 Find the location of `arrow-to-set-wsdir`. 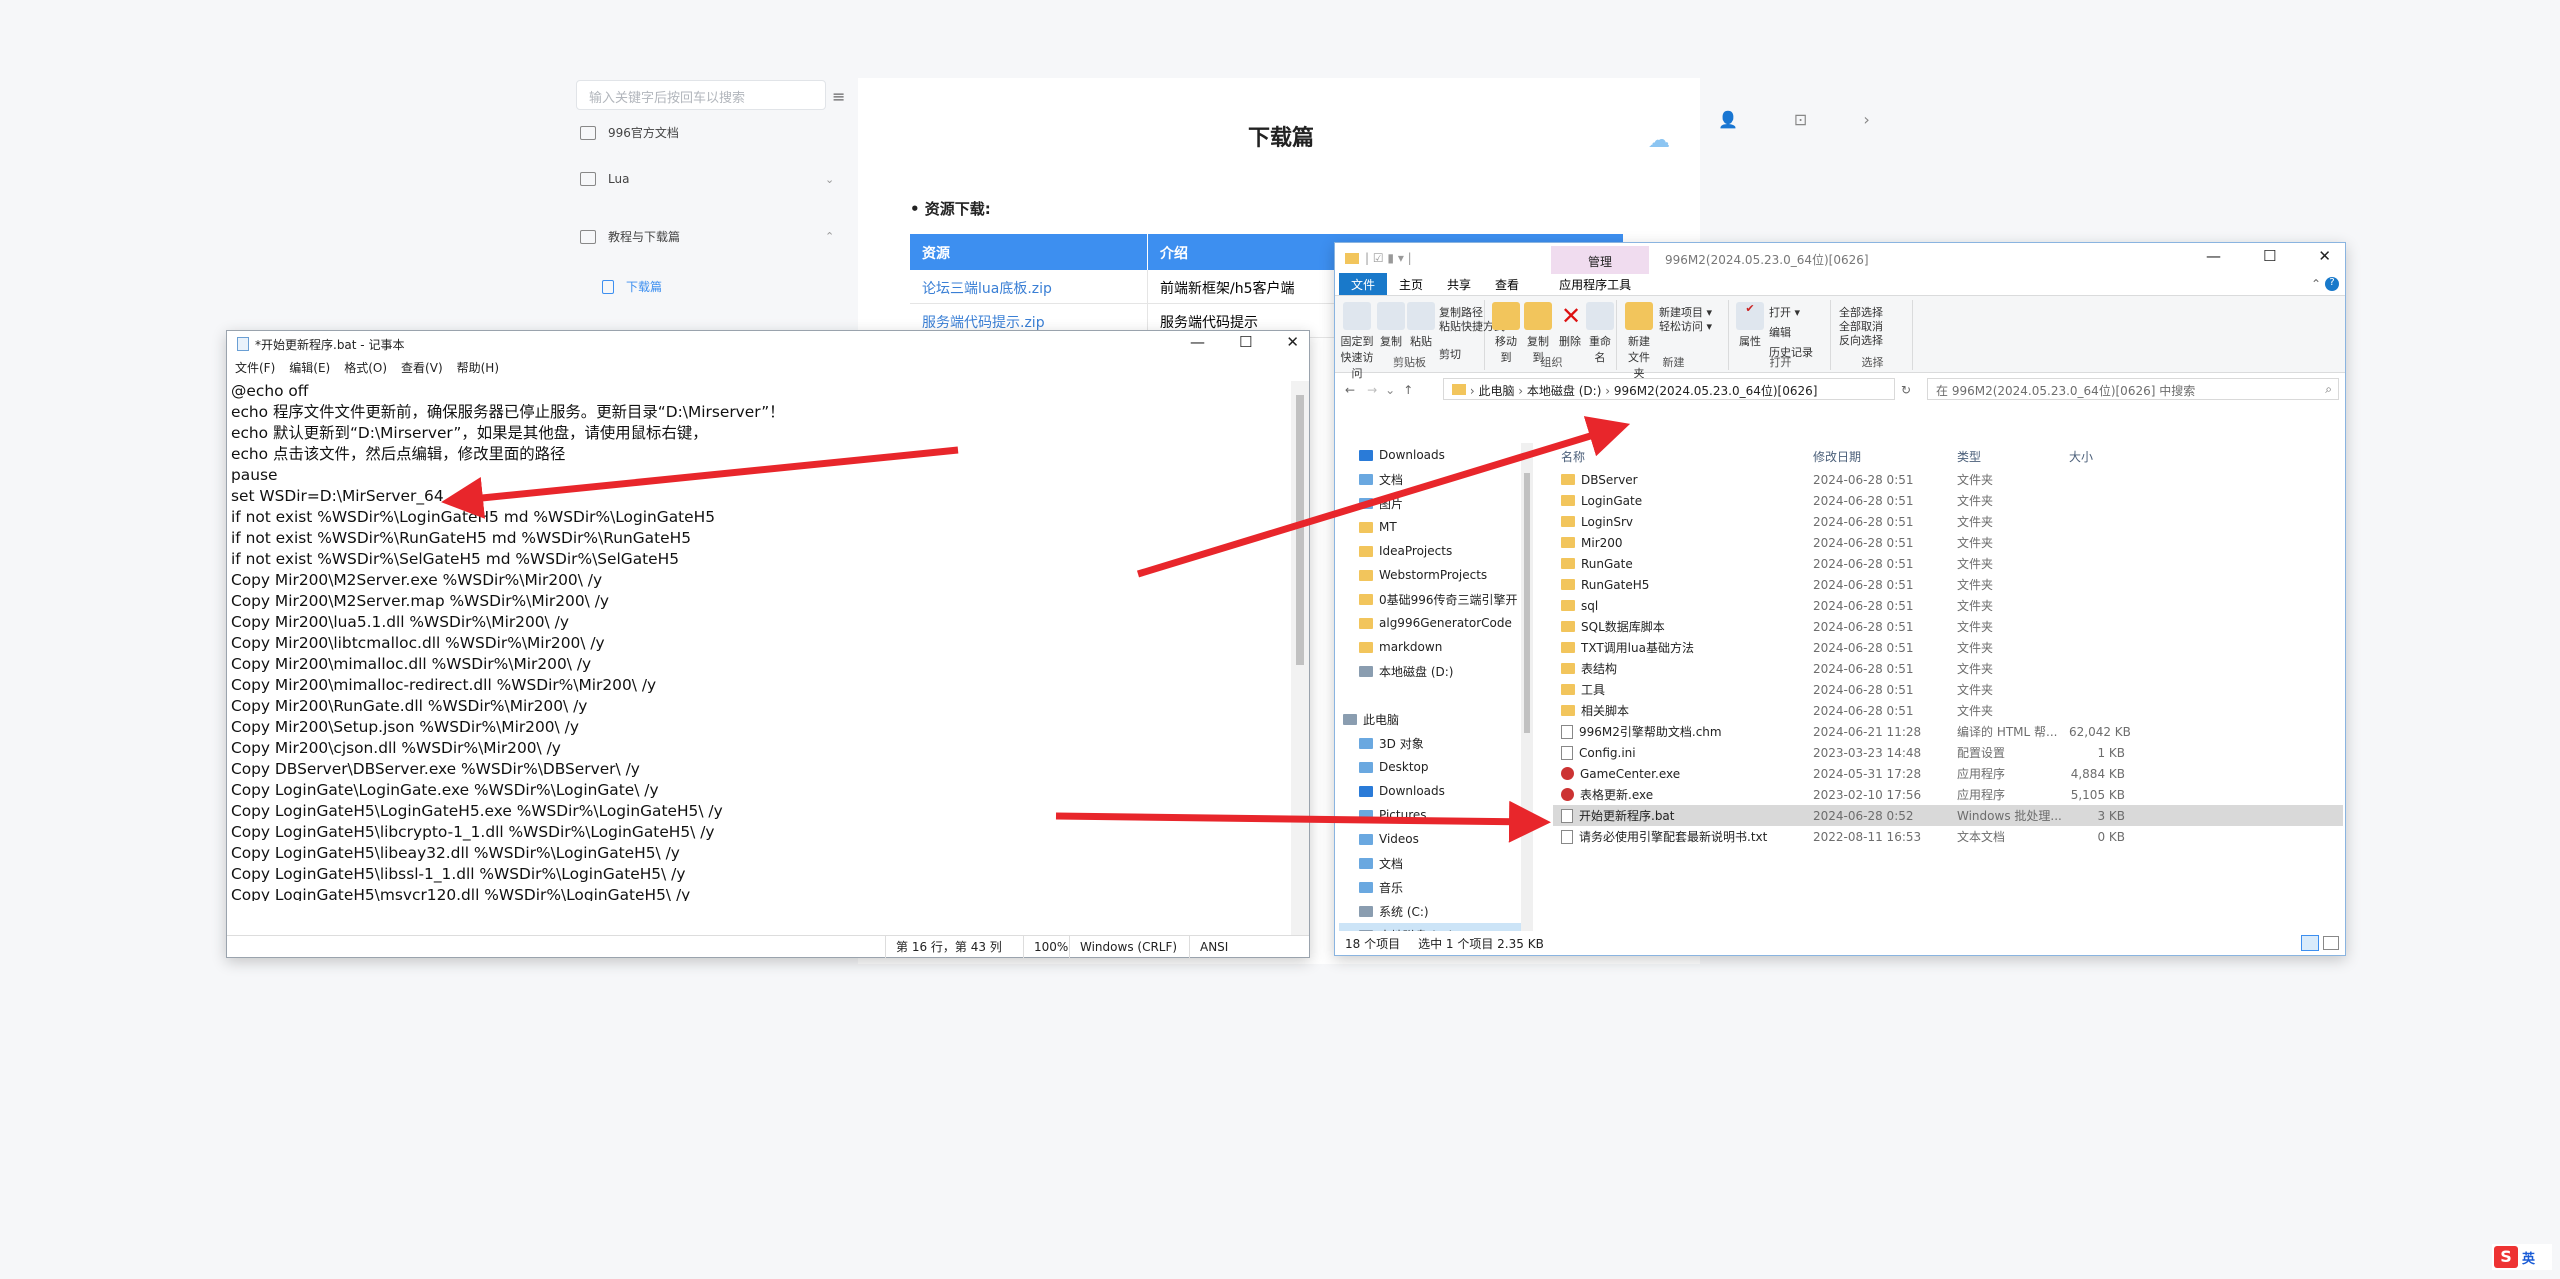

arrow-to-set-wsdir is located at coordinates (700, 482).